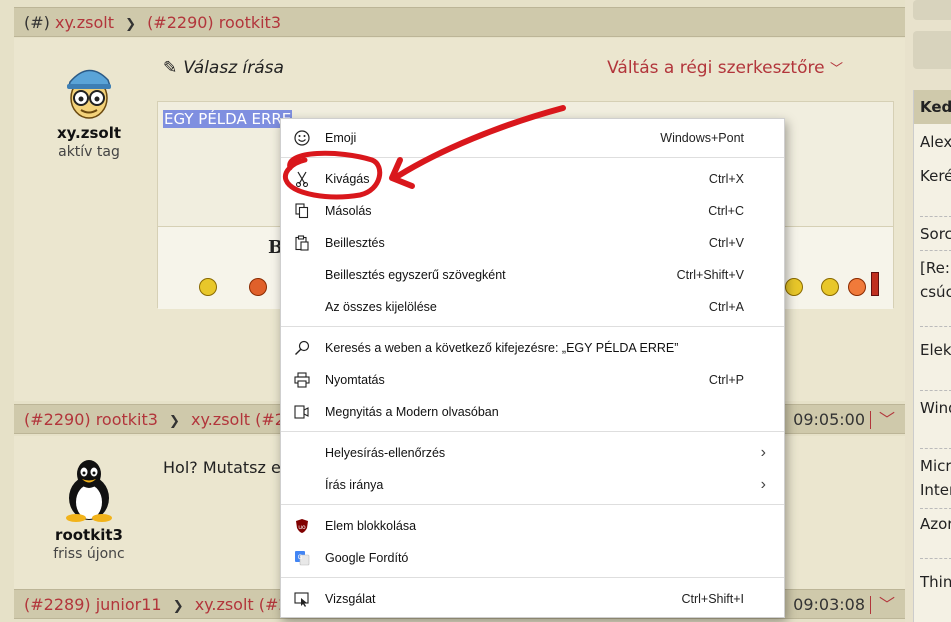  Describe the element at coordinates (532, 558) in the screenshot. I see `menu-item-google-translate: G Google Fordító` at that location.